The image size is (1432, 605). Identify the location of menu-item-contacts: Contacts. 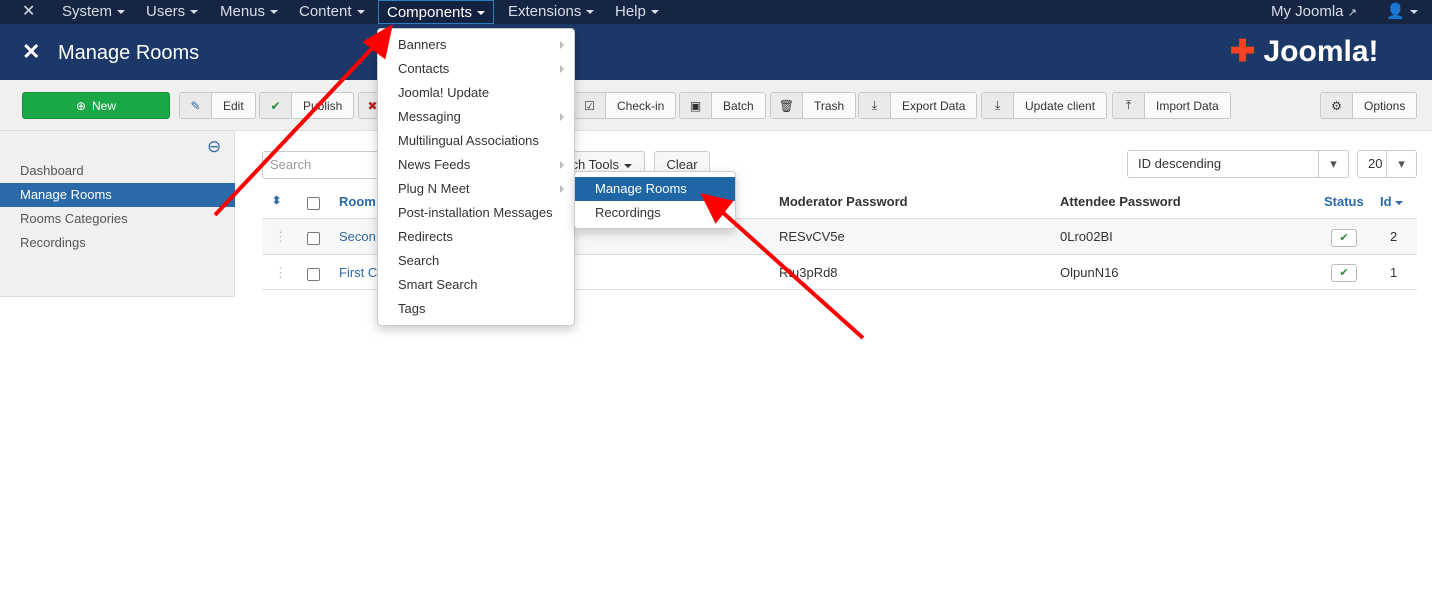
(476, 69).